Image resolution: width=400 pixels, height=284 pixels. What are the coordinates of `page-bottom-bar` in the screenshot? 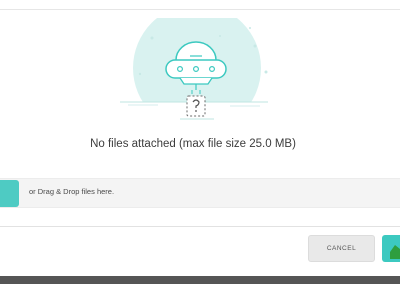 It's located at (200, 280).